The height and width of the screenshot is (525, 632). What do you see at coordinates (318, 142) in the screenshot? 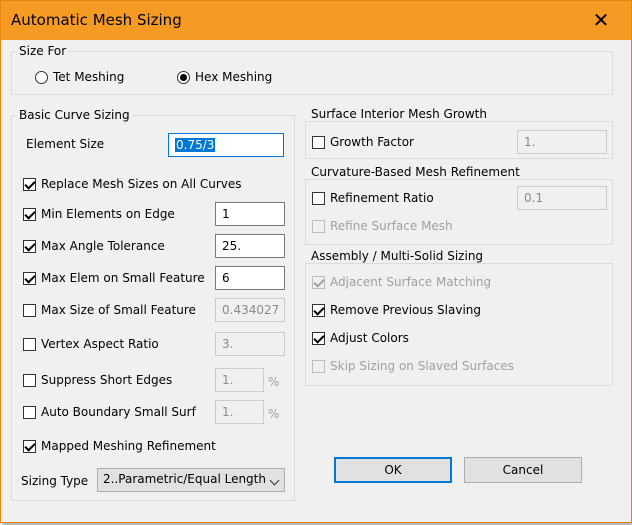
I see `growth-factor-checkbox` at bounding box center [318, 142].